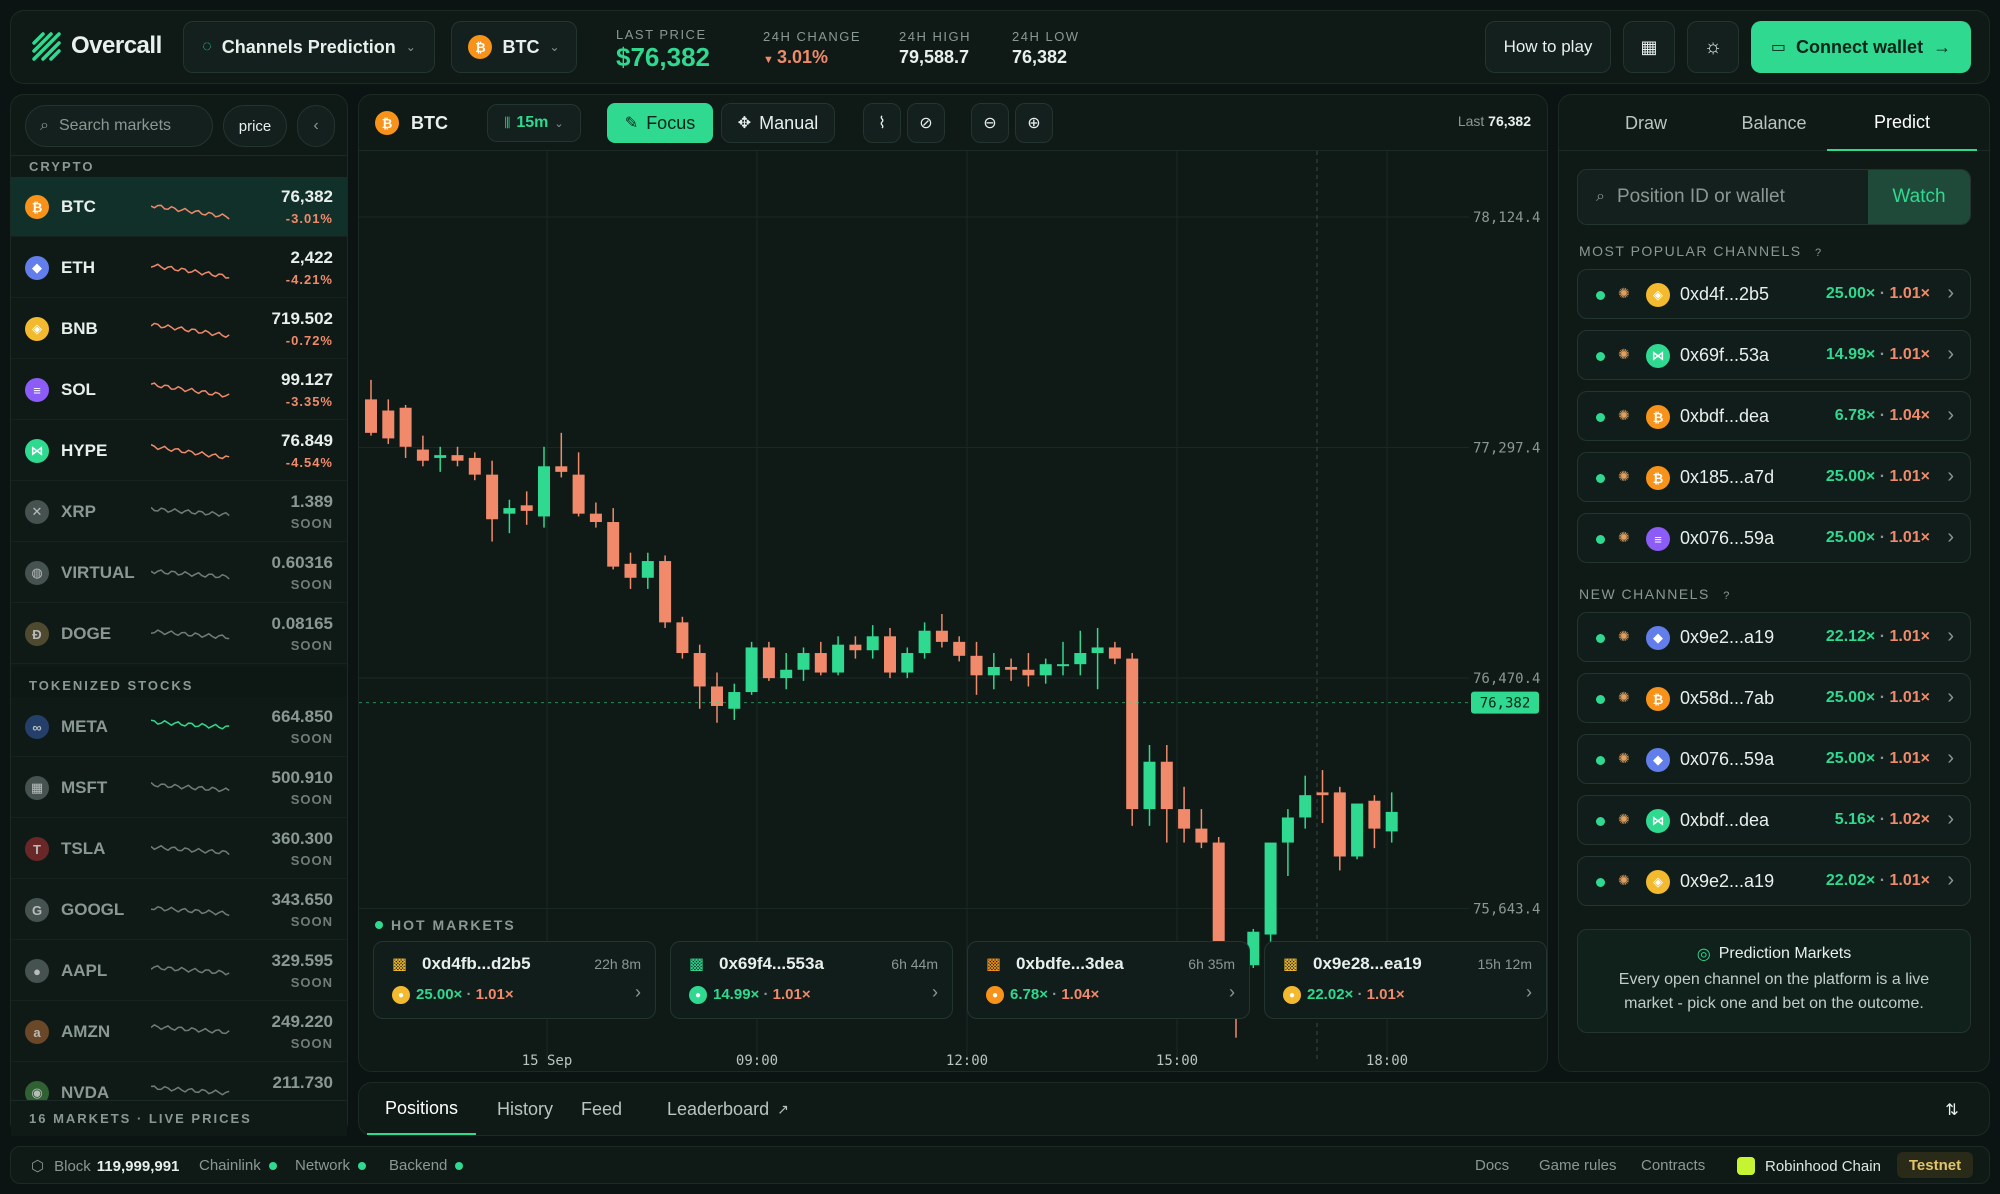 This screenshot has width=2000, height=1194. I want to click on hot-market-address: 0x9e28...ea19, so click(1367, 963).